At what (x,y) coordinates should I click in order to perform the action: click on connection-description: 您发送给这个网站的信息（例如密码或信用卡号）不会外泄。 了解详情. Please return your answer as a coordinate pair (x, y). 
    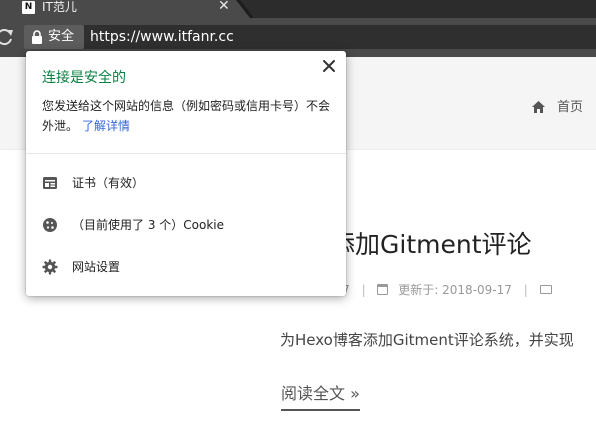
    Looking at the image, I should click on (188, 116).